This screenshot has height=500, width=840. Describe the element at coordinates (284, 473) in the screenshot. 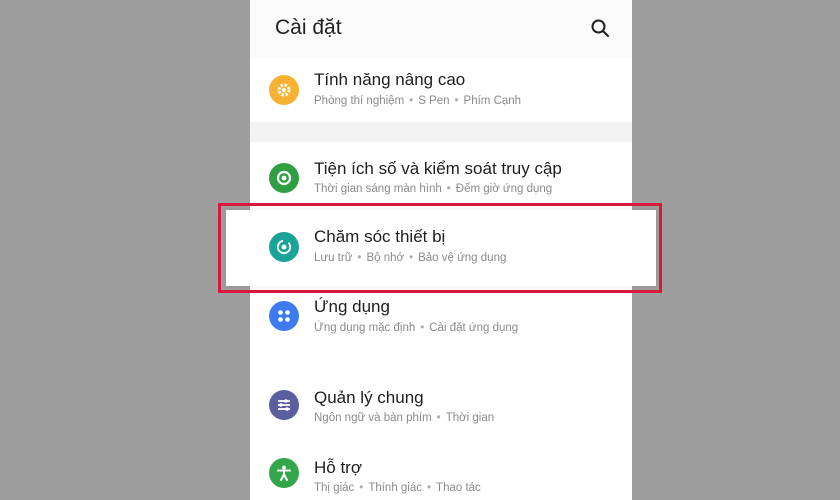

I see `accessibility-icon` at that location.